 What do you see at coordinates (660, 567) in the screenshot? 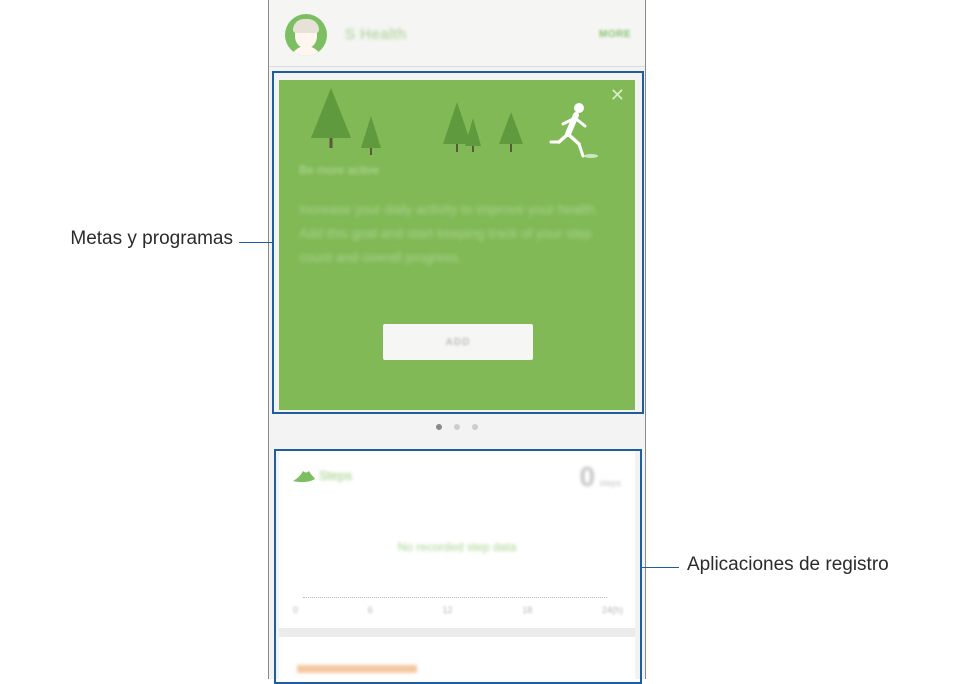
I see `trackers-callout-line` at bounding box center [660, 567].